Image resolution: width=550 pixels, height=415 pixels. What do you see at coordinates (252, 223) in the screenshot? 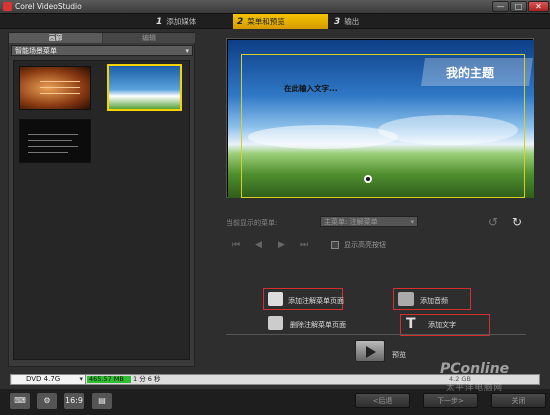
I see `current-menu-label: 当前显示的菜单:` at bounding box center [252, 223].